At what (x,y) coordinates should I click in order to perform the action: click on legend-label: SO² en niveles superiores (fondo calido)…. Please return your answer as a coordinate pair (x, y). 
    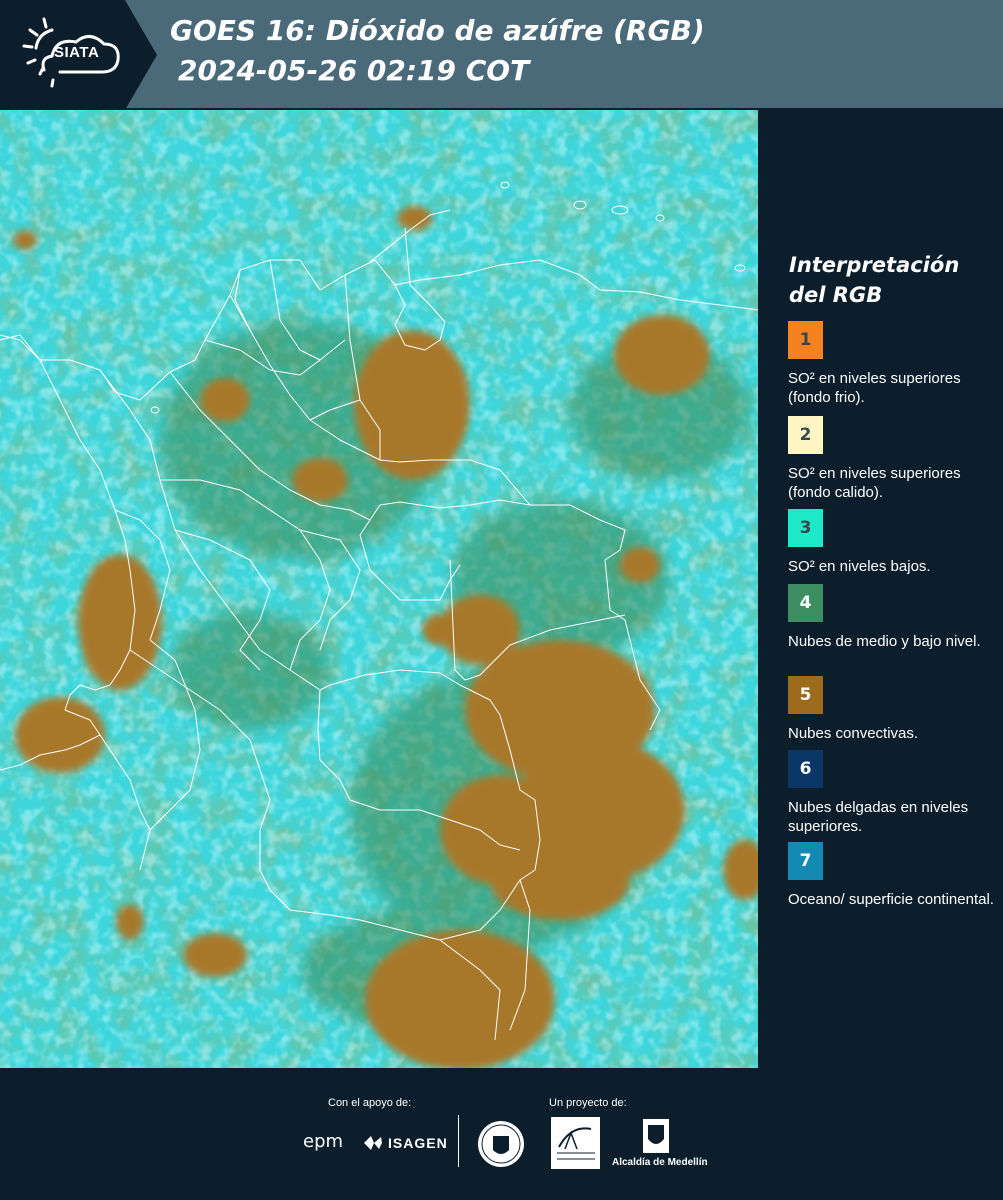
    Looking at the image, I should click on (874, 483).